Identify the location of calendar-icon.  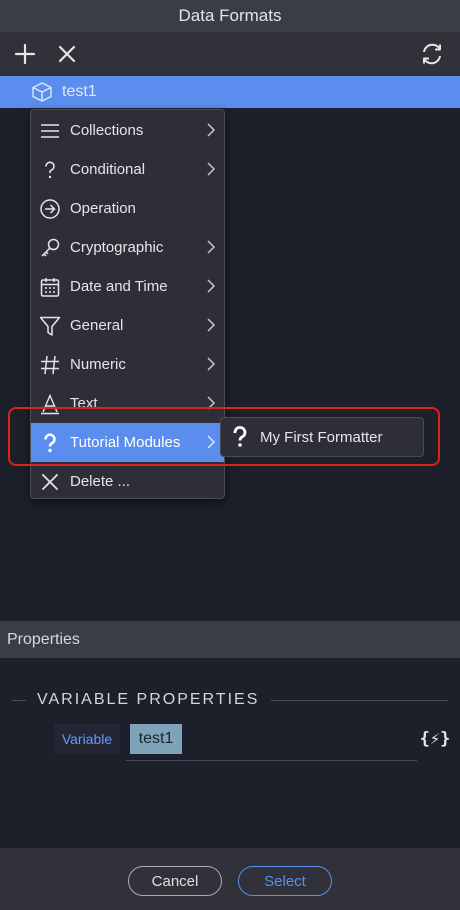
(50, 287).